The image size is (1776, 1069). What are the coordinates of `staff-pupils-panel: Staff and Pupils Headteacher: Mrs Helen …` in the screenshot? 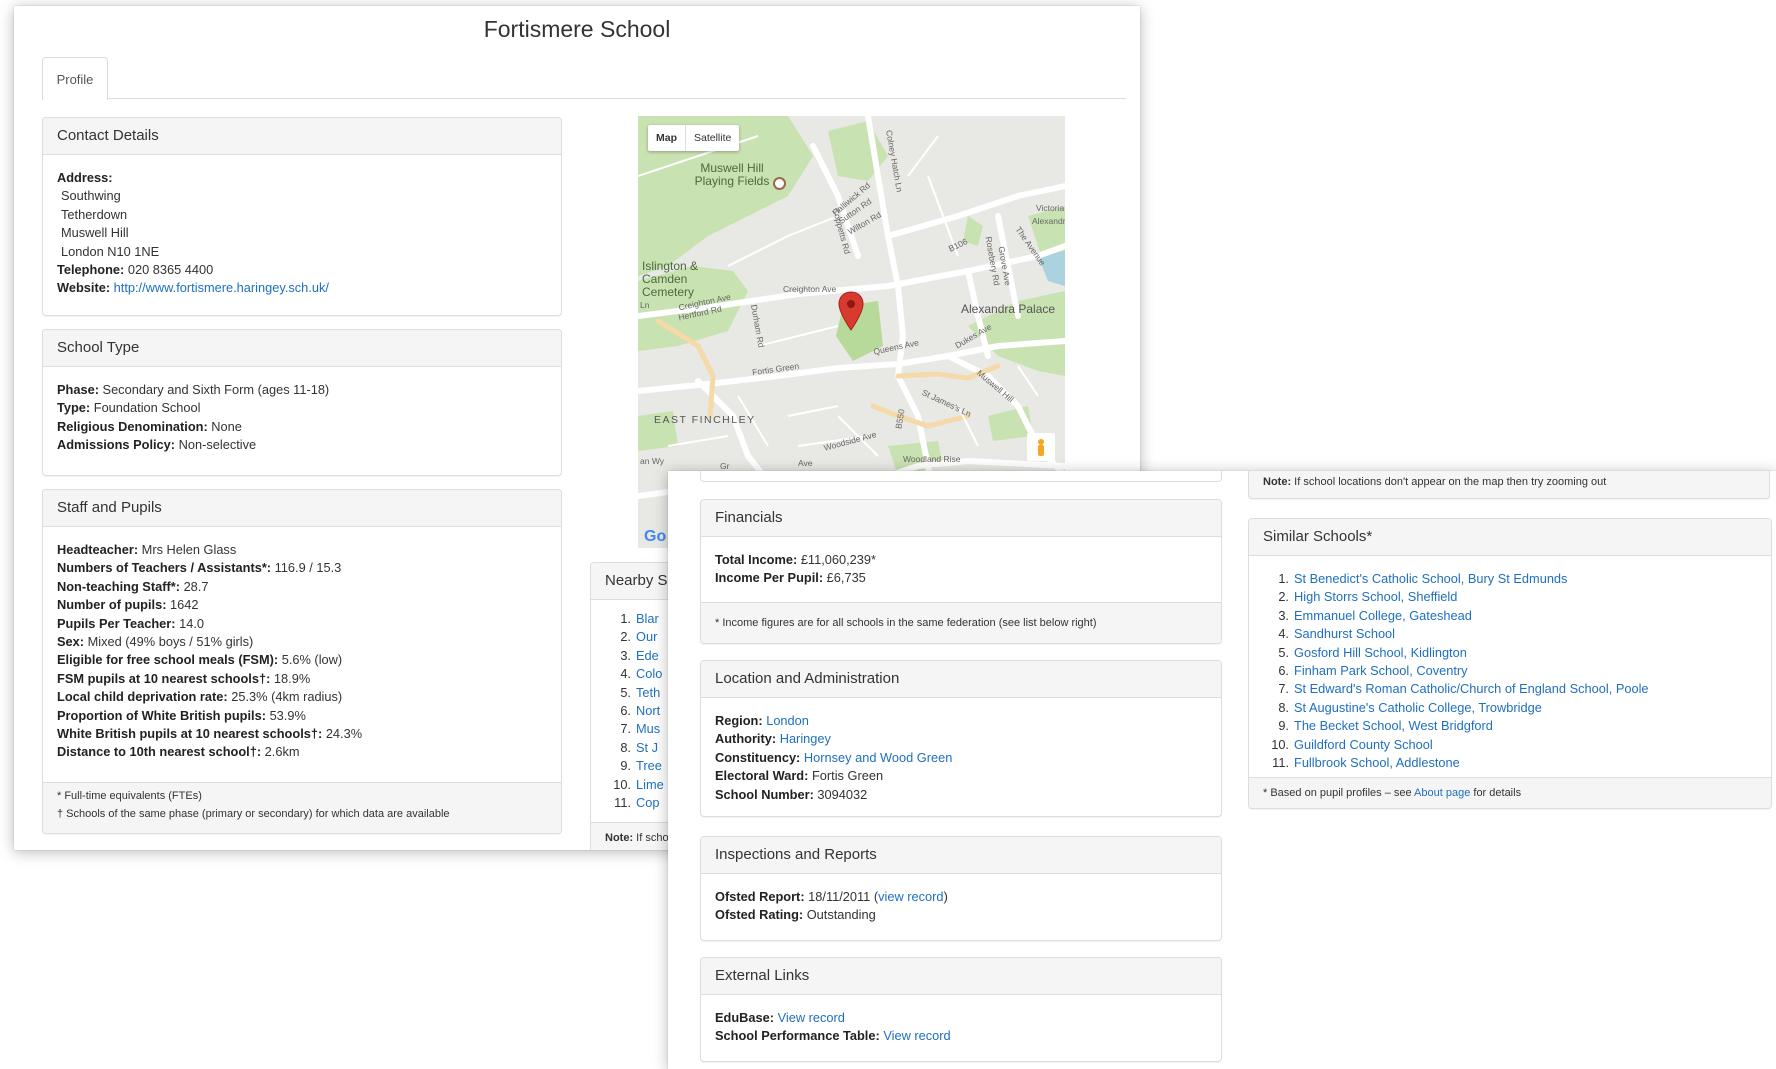 It's located at (302, 661).